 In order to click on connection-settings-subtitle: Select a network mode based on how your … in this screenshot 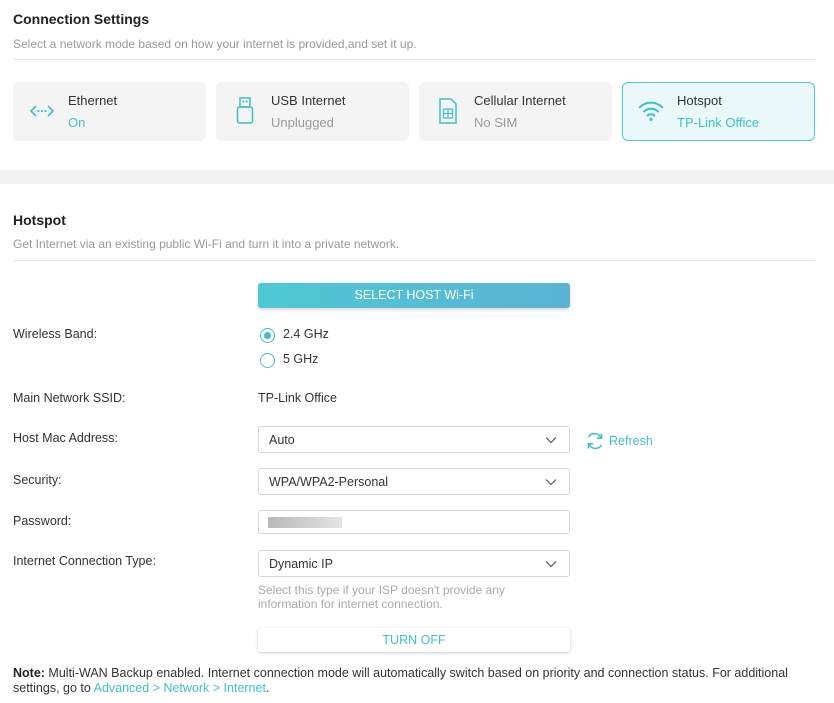, I will do `click(215, 44)`.